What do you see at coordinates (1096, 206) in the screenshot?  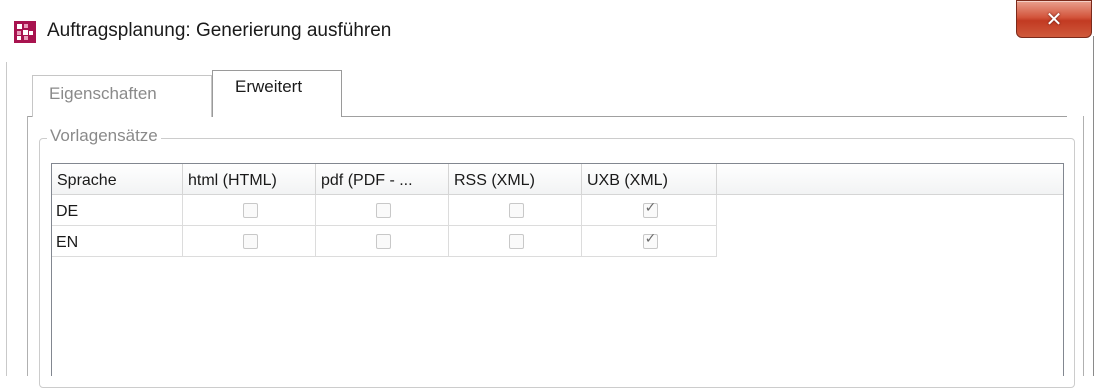 I see `window-frame-right` at bounding box center [1096, 206].